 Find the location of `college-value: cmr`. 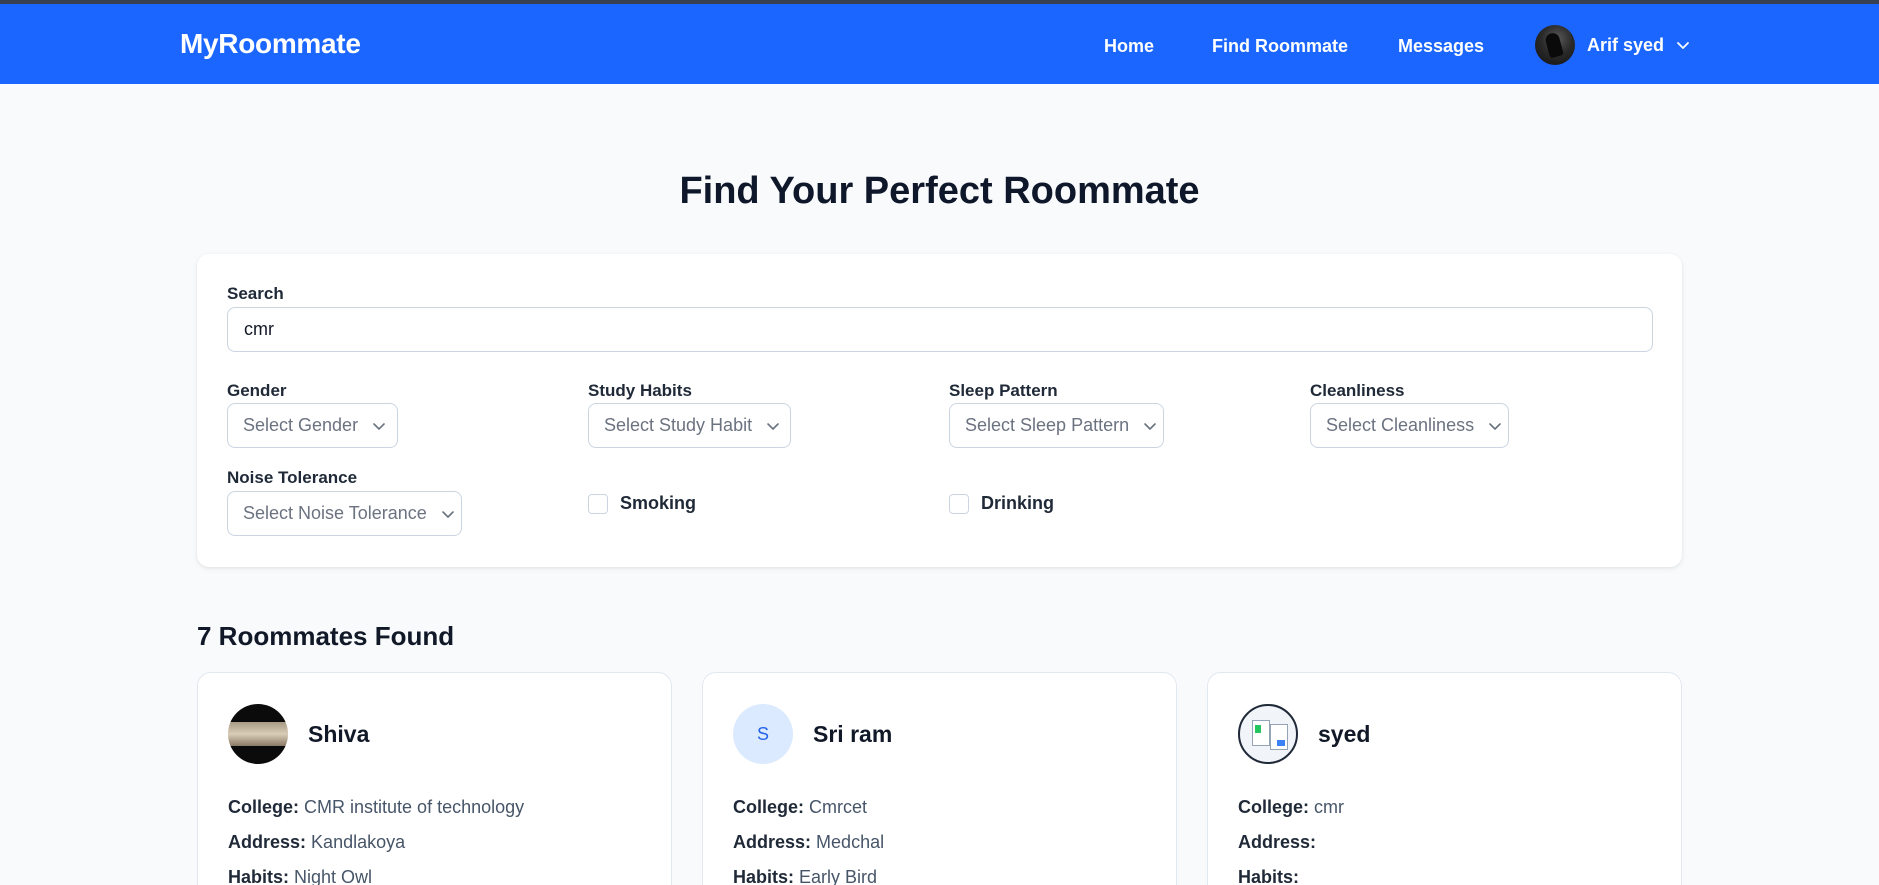

college-value: cmr is located at coordinates (1329, 807).